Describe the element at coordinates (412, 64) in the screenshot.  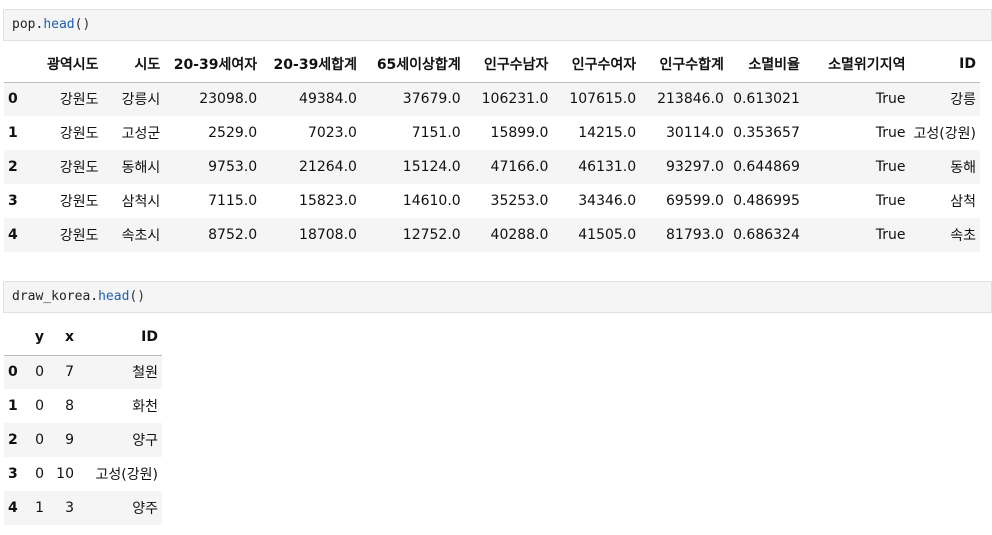
I see `column-header: 65세이상합계` at that location.